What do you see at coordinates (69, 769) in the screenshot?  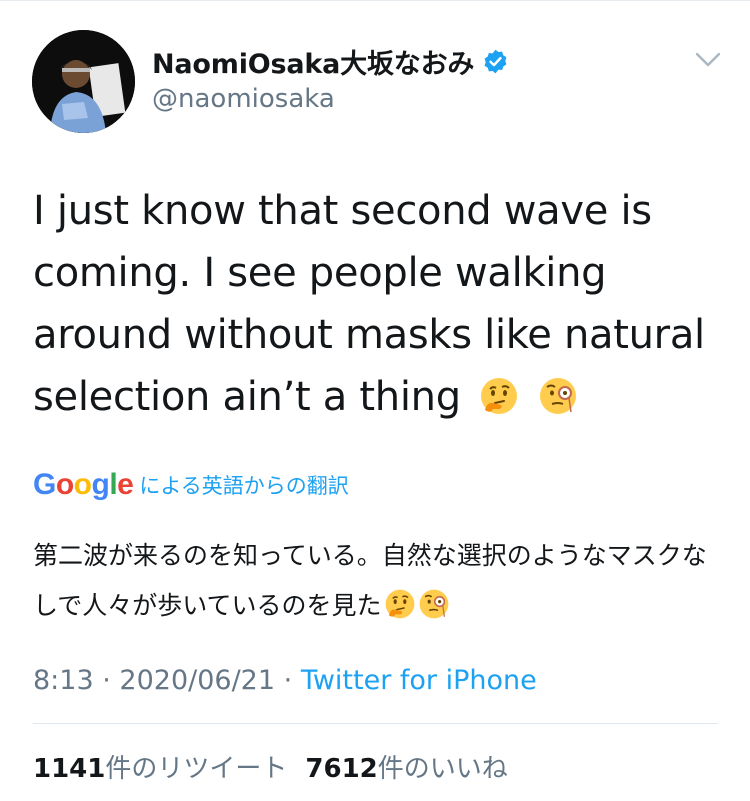 I see `retweet-count: 1141` at bounding box center [69, 769].